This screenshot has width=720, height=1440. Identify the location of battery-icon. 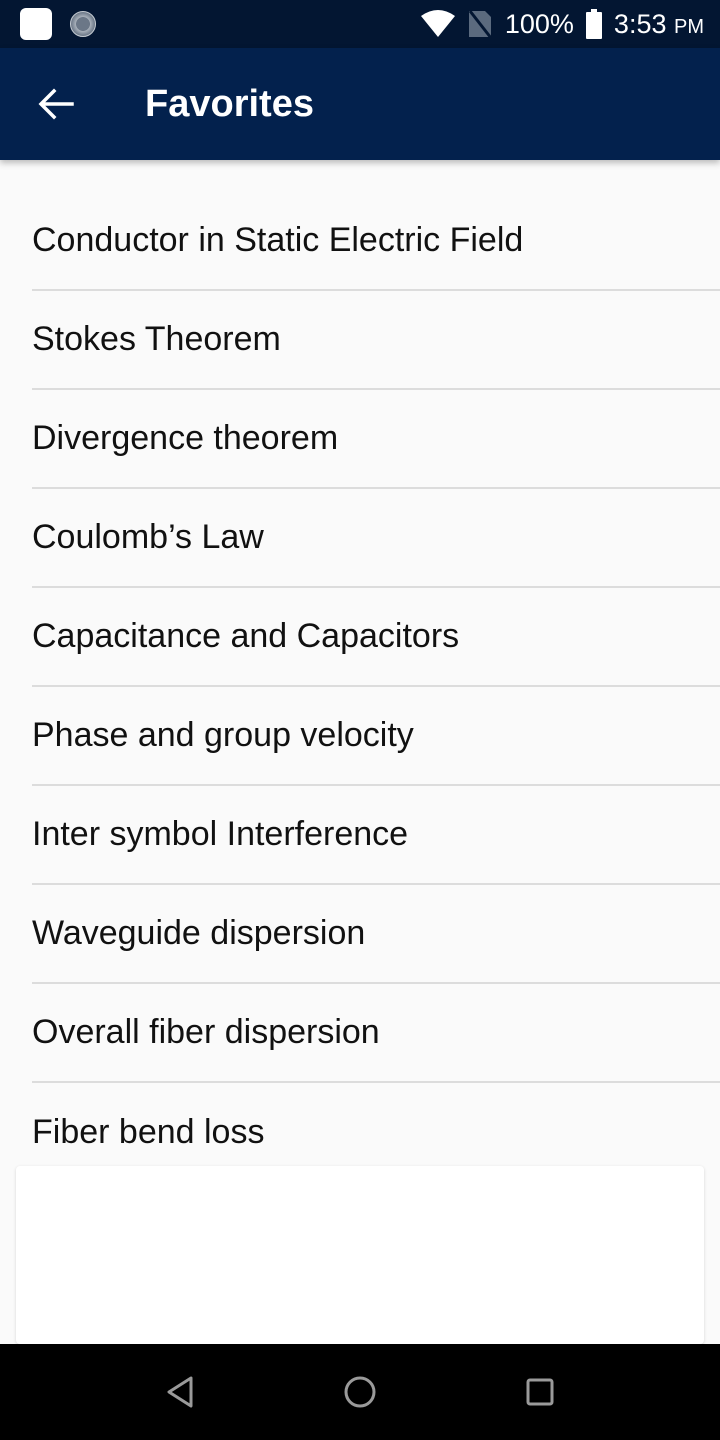
(593, 24).